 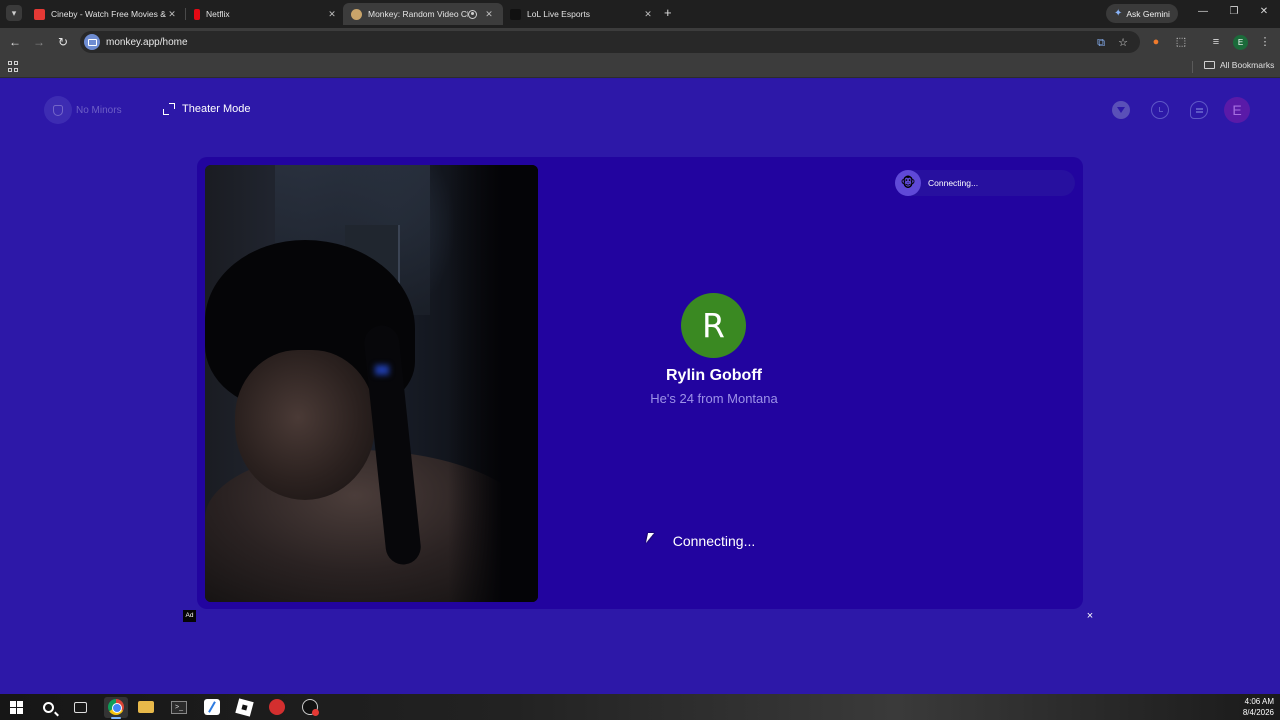 What do you see at coordinates (472, 14) in the screenshot?
I see `recording-icon` at bounding box center [472, 14].